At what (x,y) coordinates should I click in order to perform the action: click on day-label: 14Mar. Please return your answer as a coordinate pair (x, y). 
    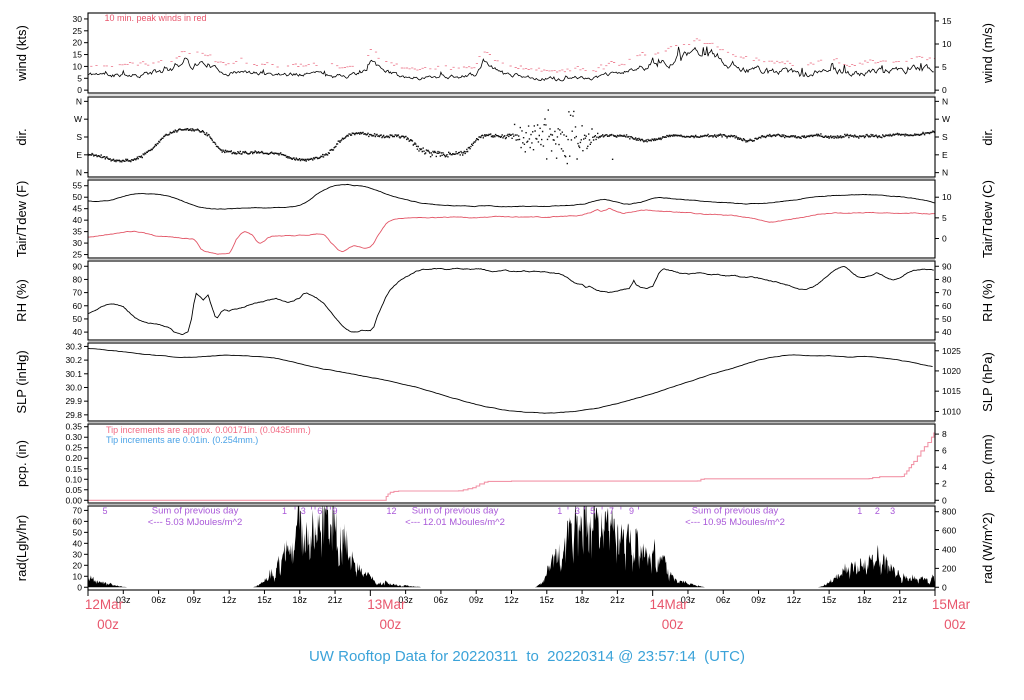
    Looking at the image, I should click on (669, 604).